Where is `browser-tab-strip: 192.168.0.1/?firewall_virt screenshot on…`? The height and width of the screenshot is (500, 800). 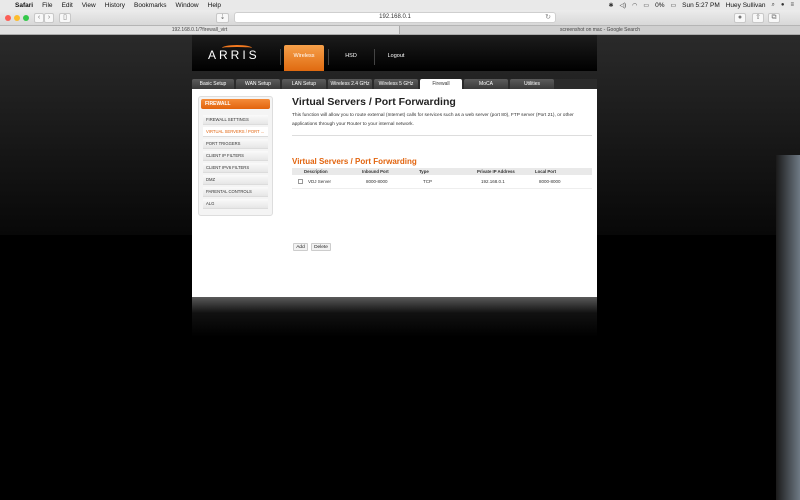 browser-tab-strip: 192.168.0.1/?firewall_virt screenshot on… is located at coordinates (400, 30).